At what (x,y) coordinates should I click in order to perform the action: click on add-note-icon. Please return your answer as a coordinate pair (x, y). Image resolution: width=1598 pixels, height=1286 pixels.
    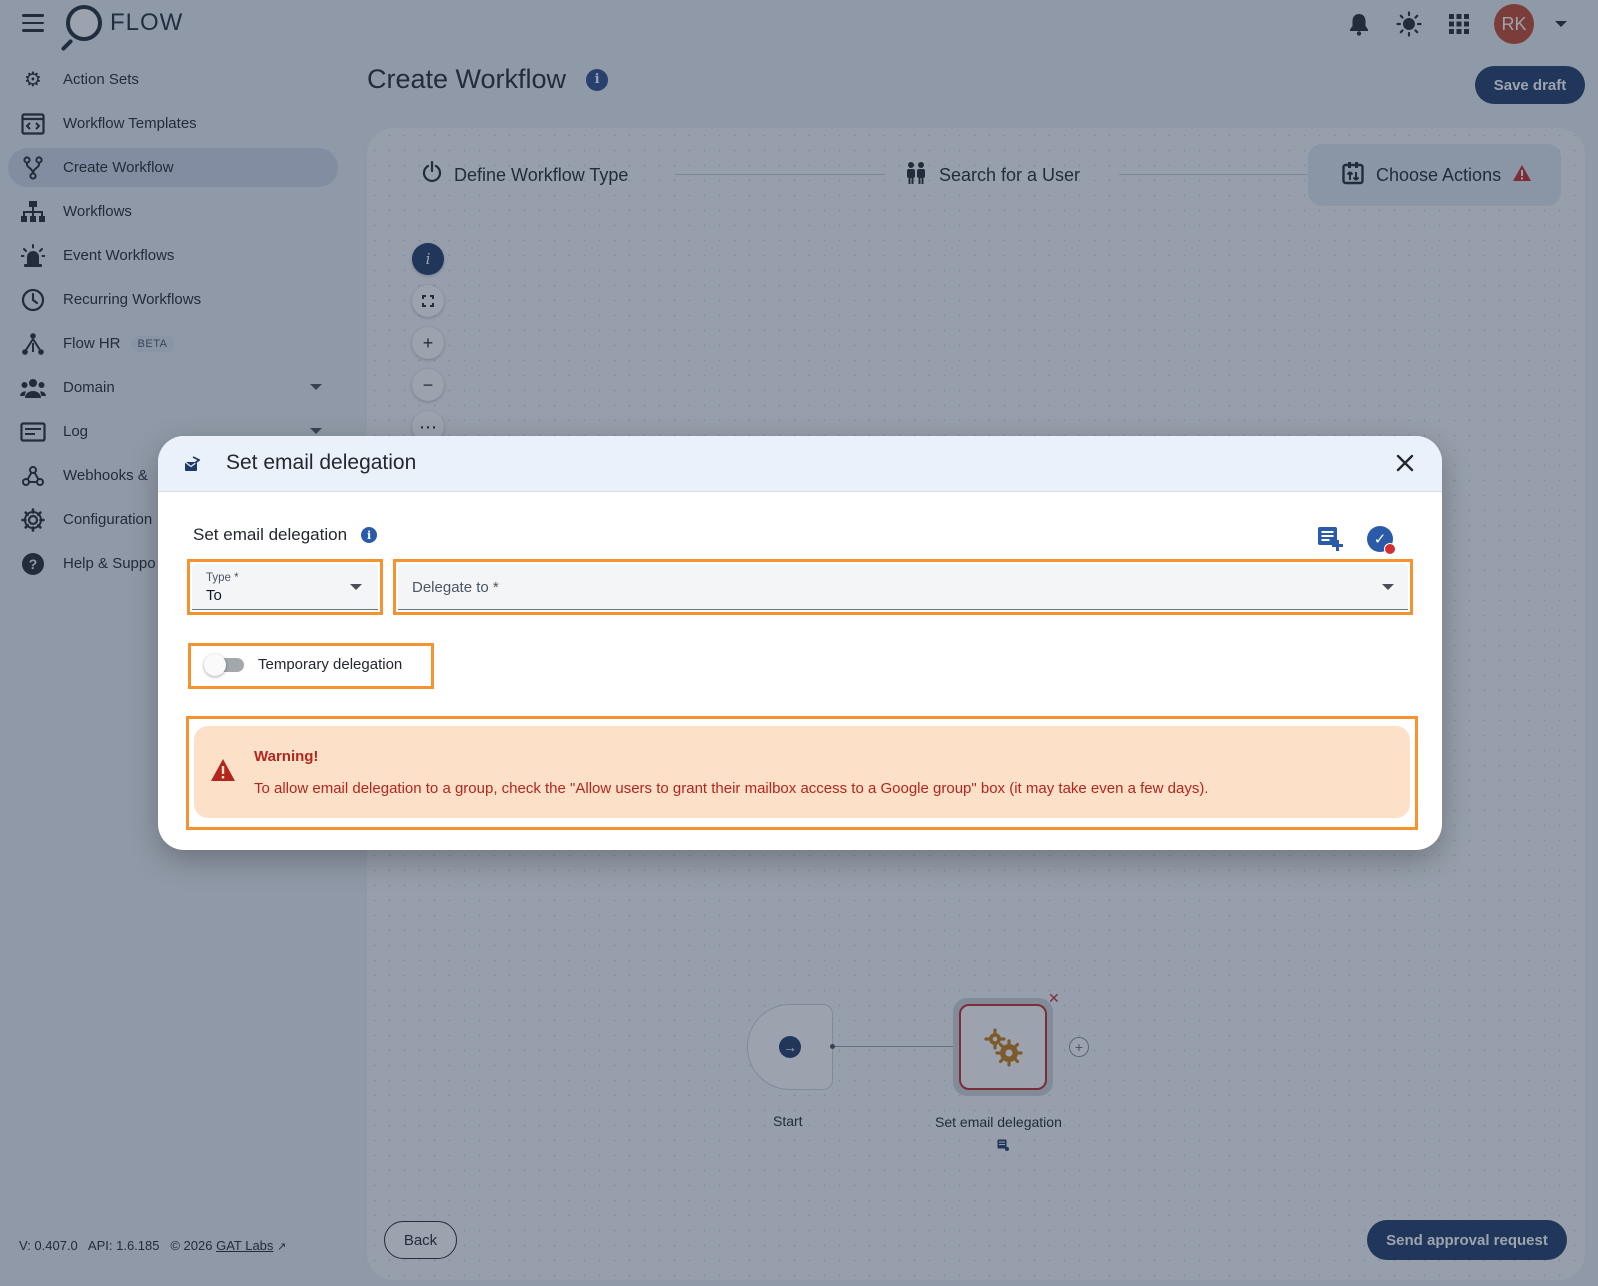
    Looking at the image, I should click on (1330, 539).